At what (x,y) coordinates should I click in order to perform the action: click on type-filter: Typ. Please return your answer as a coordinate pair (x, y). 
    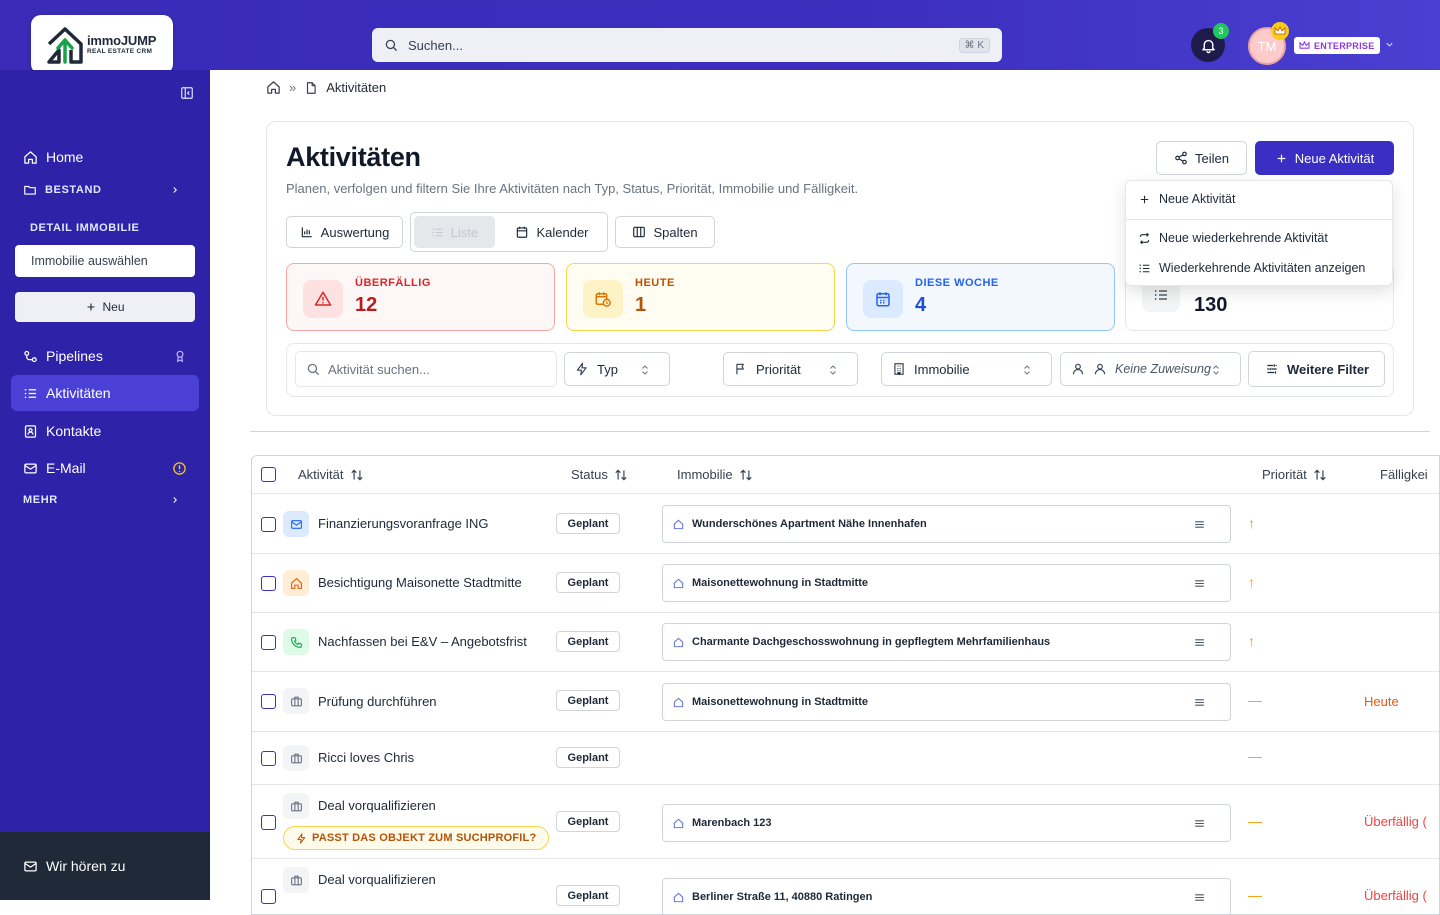
    Looking at the image, I should click on (617, 369).